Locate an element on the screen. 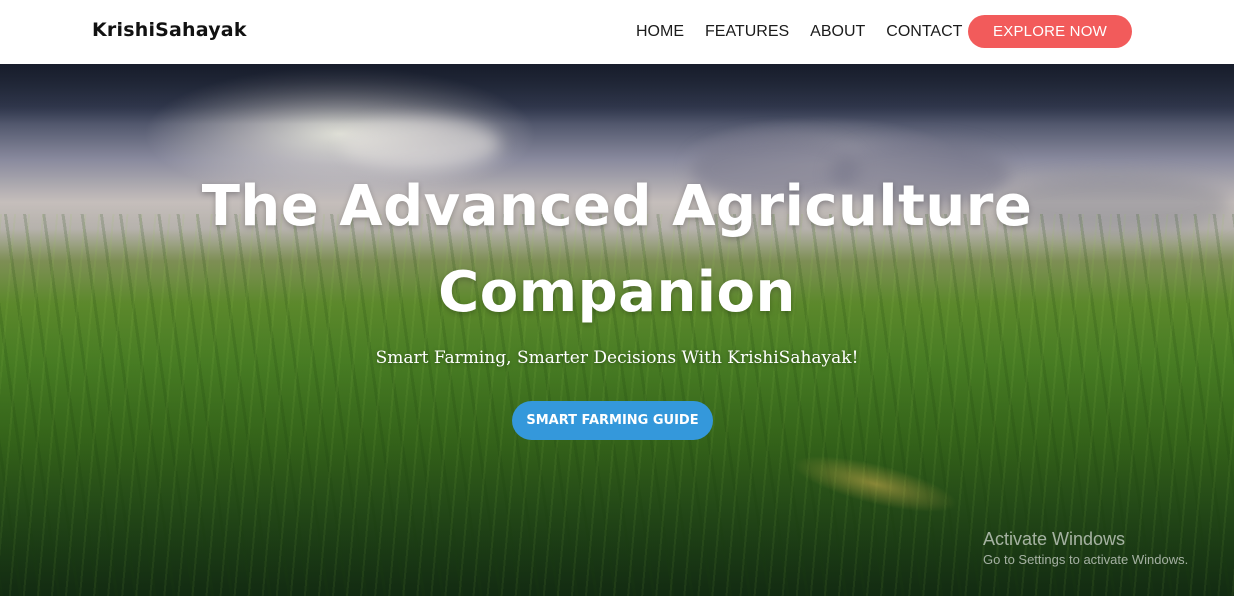  nav-link-features: FEATURES is located at coordinates (747, 32).